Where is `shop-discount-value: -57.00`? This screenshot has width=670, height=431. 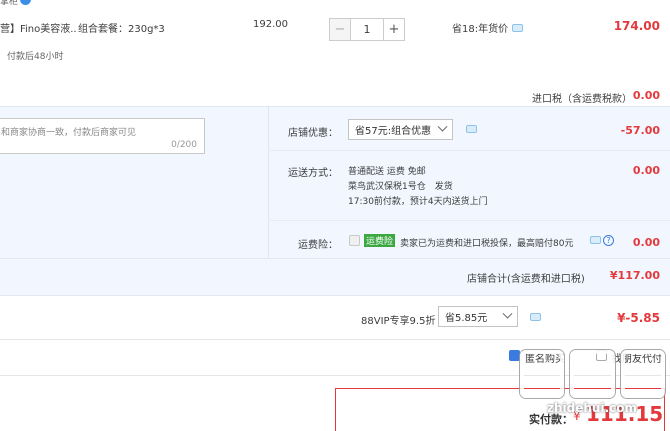 shop-discount-value: -57.00 is located at coordinates (640, 130).